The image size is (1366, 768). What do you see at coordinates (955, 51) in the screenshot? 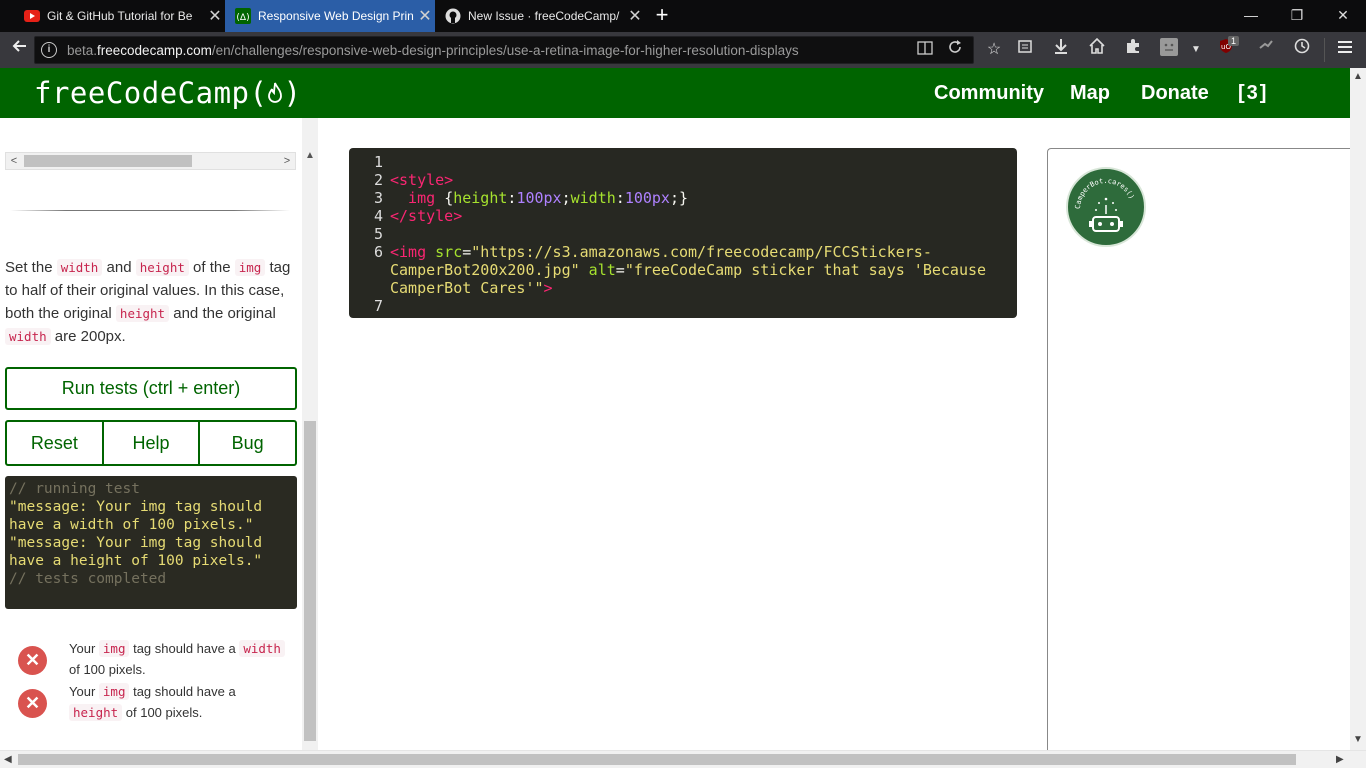
I see `reload-icon` at bounding box center [955, 51].